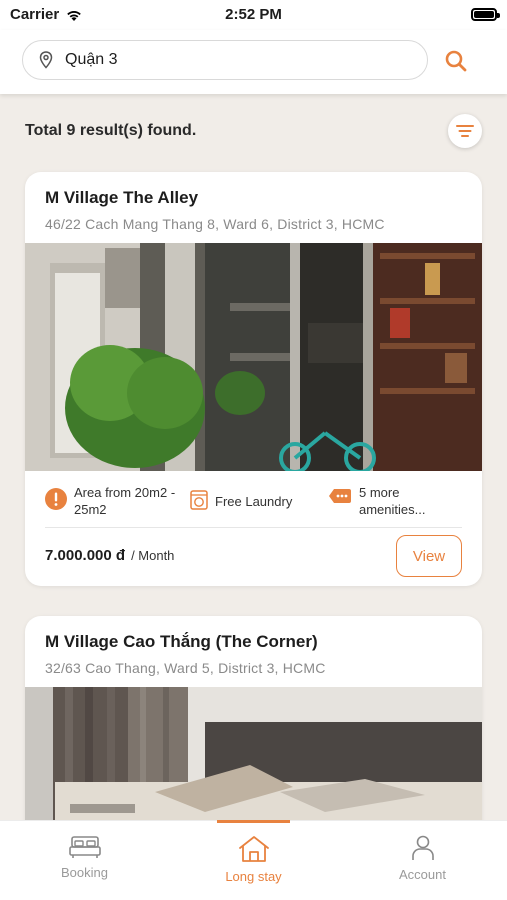 Image resolution: width=507 pixels, height=900 pixels. I want to click on amenity-area-label: Area from 20m2 - 25m2, so click(125, 501).